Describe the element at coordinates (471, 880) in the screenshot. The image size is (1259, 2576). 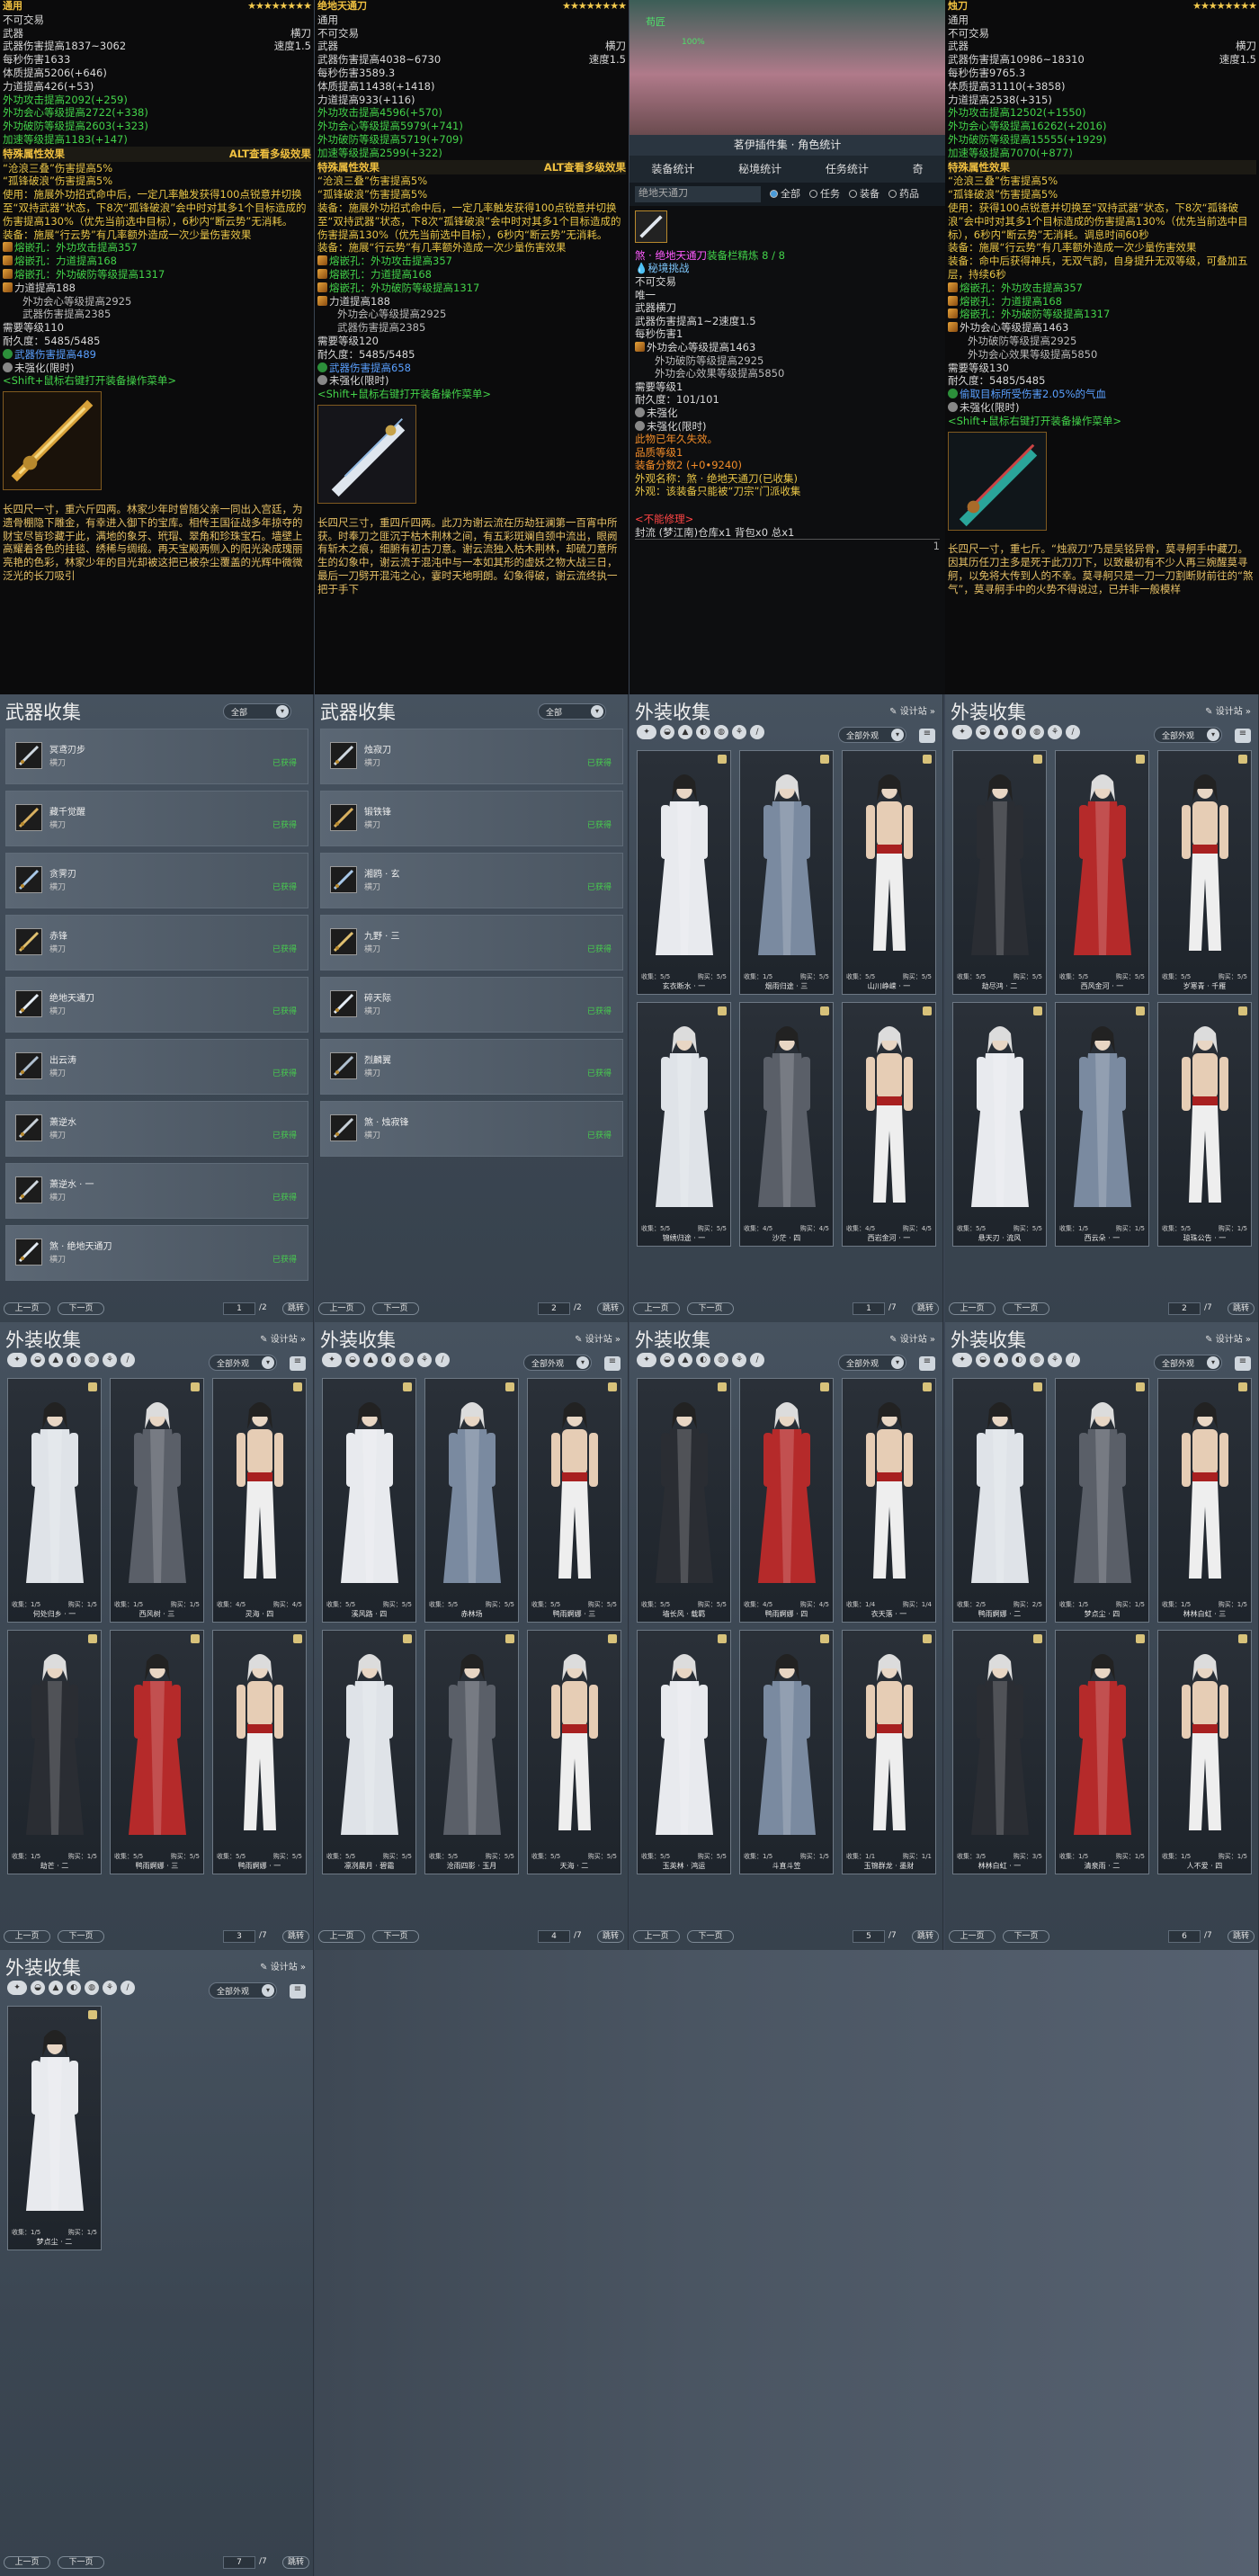
I see `weapon-list-item: 湘鸥 · 玄横刀 已获得` at that location.